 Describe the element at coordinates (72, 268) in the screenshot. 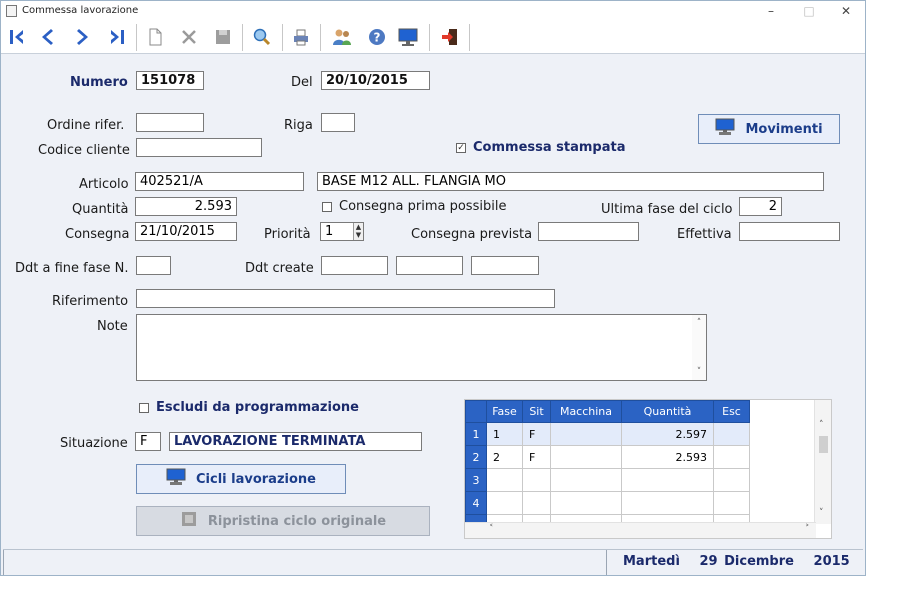

I see `ddt-fine-fase-label: Ddt a fine fase N.` at that location.